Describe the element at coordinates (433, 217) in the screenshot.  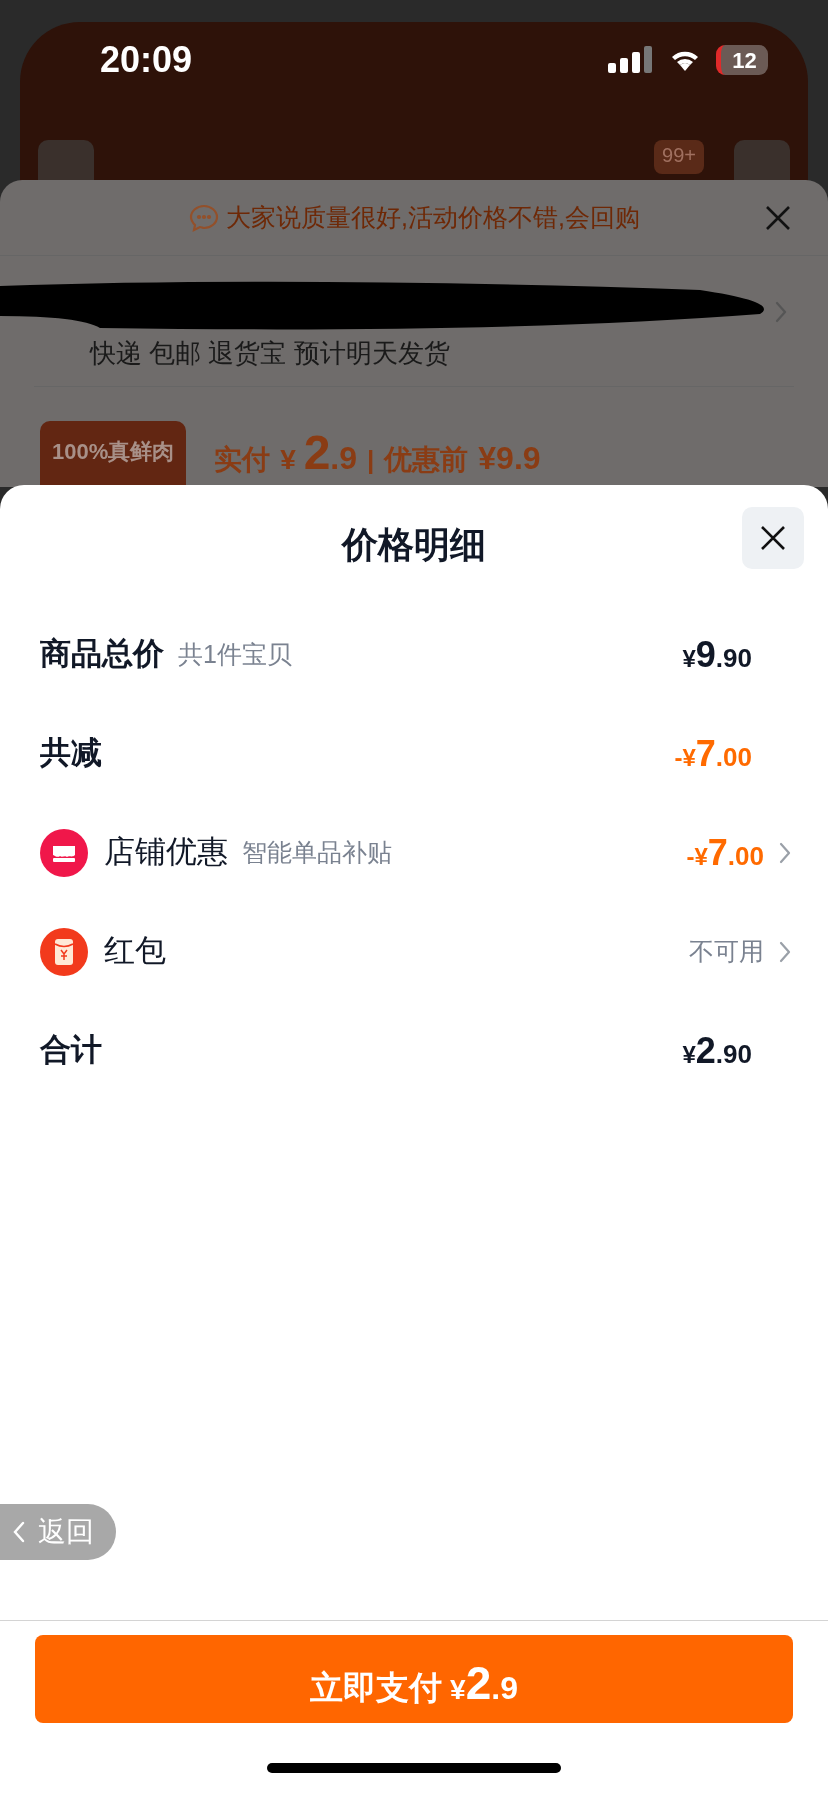
I see `review-text: 大家说质量很好,活动价格不错,会回购` at that location.